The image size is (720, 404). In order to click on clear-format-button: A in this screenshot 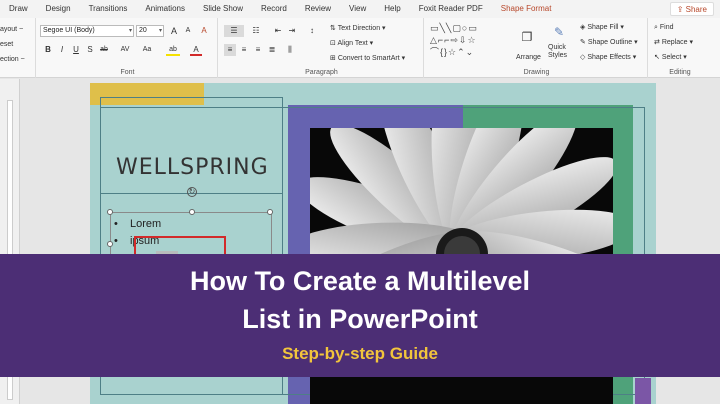, I will do `click(204, 31)`.